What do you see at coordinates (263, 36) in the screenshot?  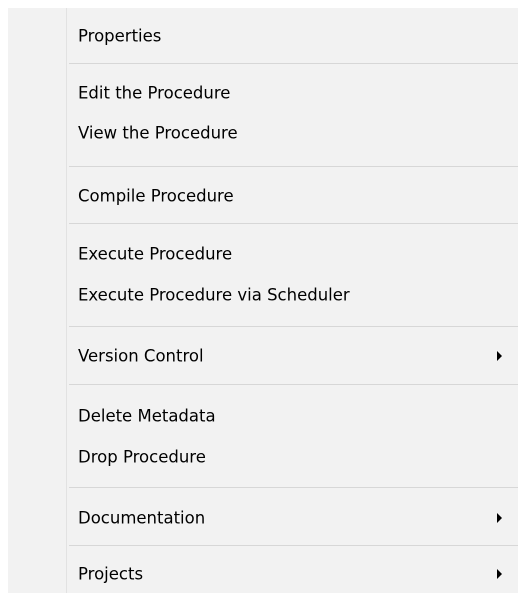 I see `menu-item-properties: Properties` at bounding box center [263, 36].